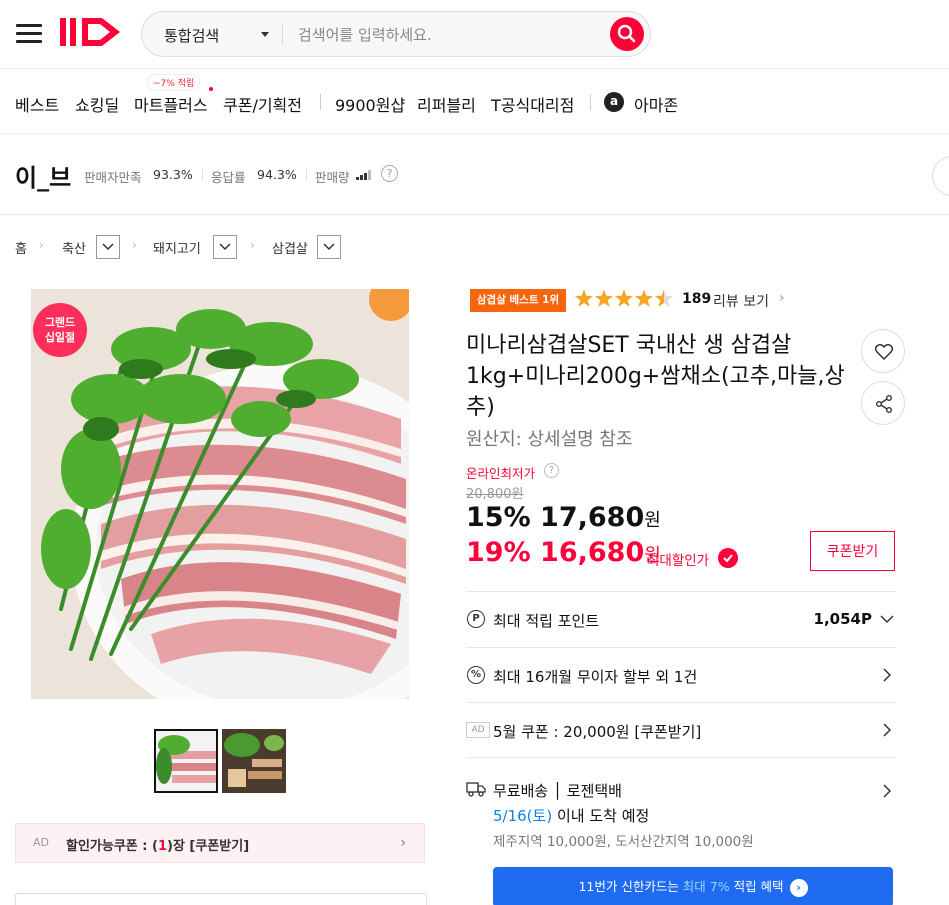  Describe the element at coordinates (37, 104) in the screenshot. I see `nav-best: 베스트` at that location.